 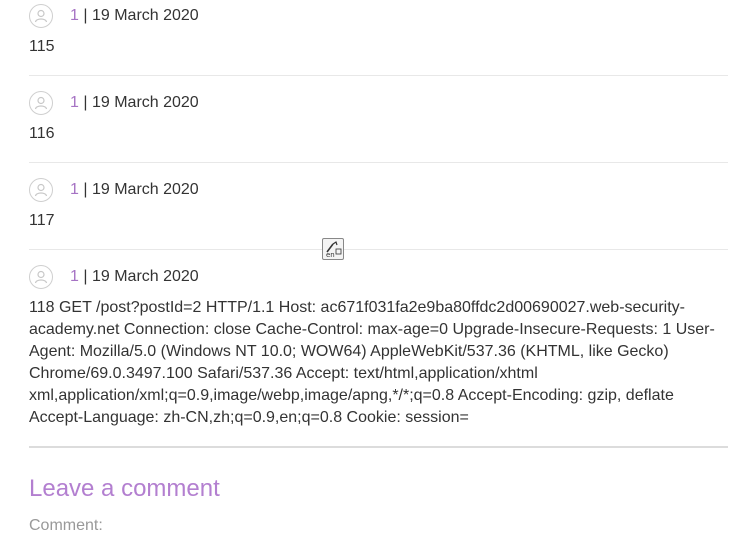 What do you see at coordinates (378, 30) in the screenshot?
I see `comment-item: 1 | 19 March 2020 115` at bounding box center [378, 30].